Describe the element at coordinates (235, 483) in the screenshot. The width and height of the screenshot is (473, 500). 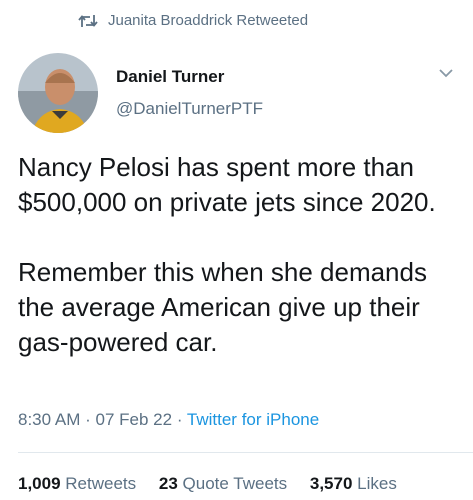
I see `quote-tweets-label: Quote Tweets` at that location.